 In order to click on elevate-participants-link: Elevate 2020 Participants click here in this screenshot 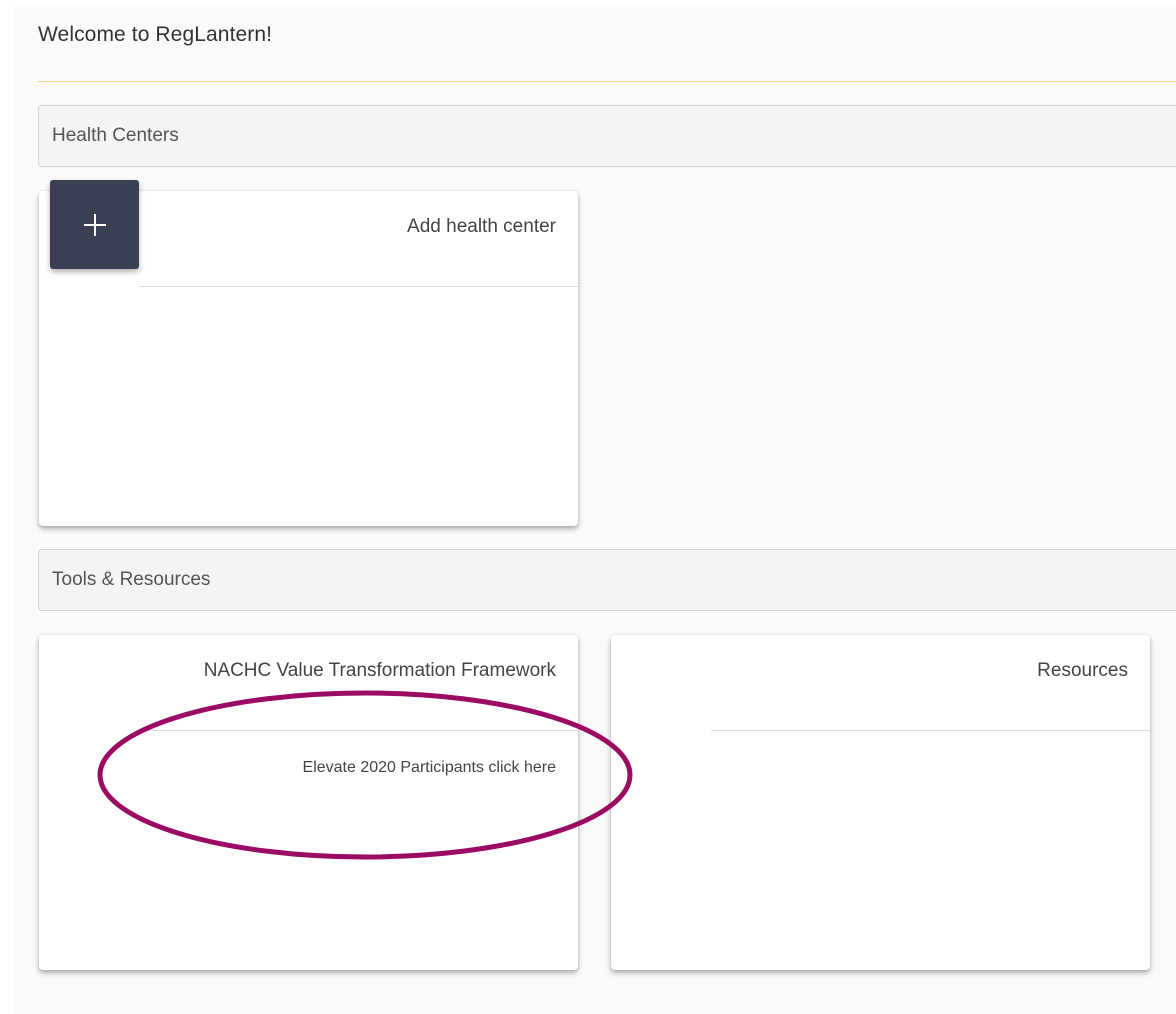, I will do `click(429, 768)`.